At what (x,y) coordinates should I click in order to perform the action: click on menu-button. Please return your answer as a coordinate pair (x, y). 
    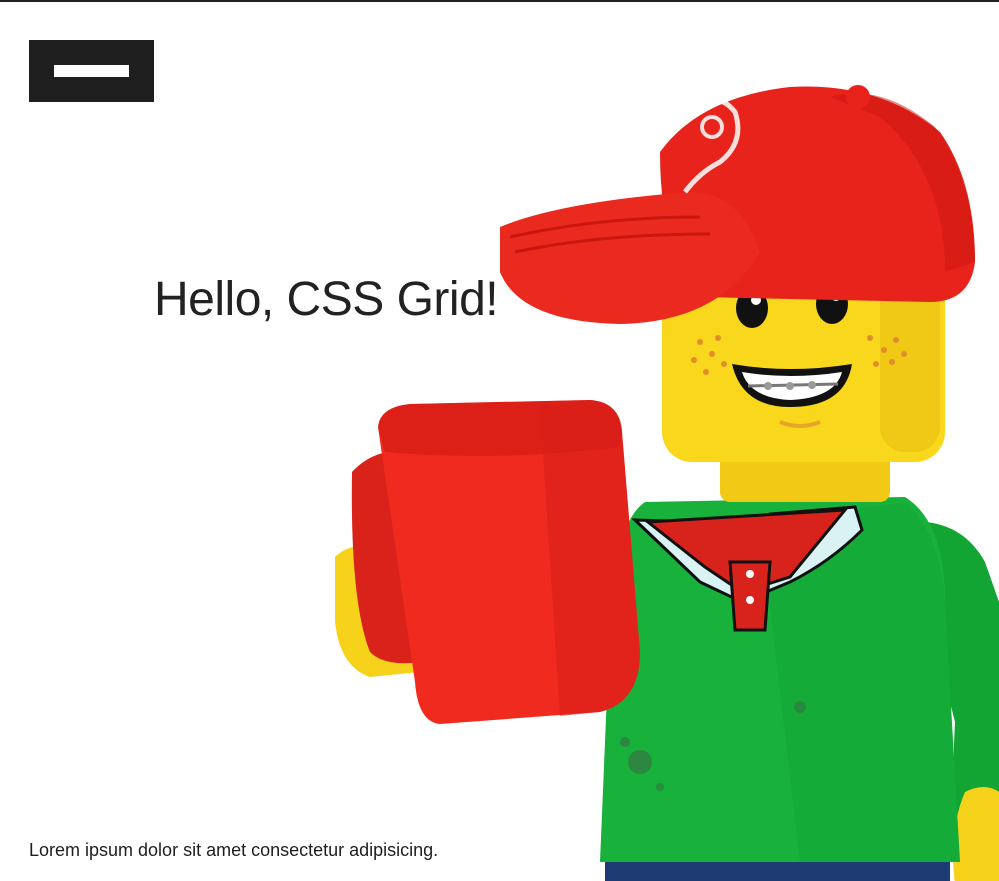
    Looking at the image, I should click on (91, 71).